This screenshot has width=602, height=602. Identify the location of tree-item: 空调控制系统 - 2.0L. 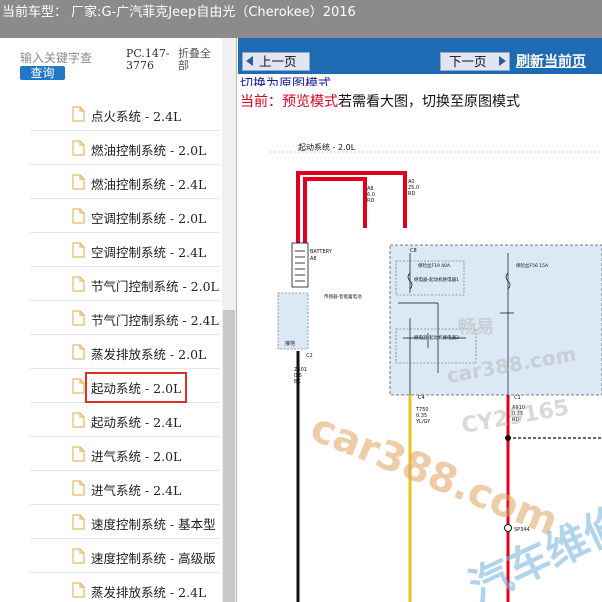
(125, 216).